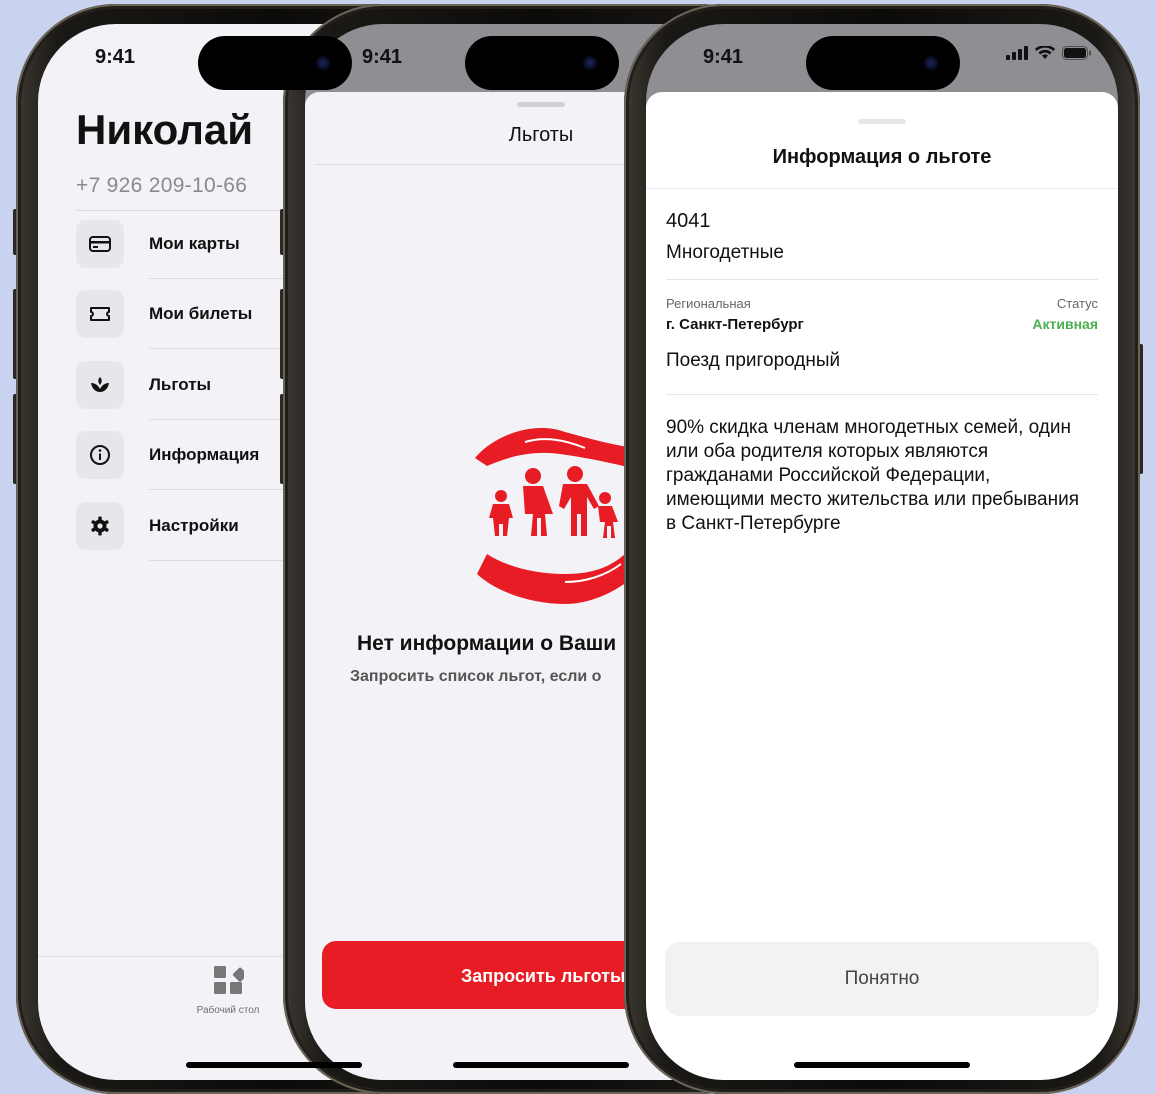  Describe the element at coordinates (100, 314) in the screenshot. I see `ticket-icon` at that location.